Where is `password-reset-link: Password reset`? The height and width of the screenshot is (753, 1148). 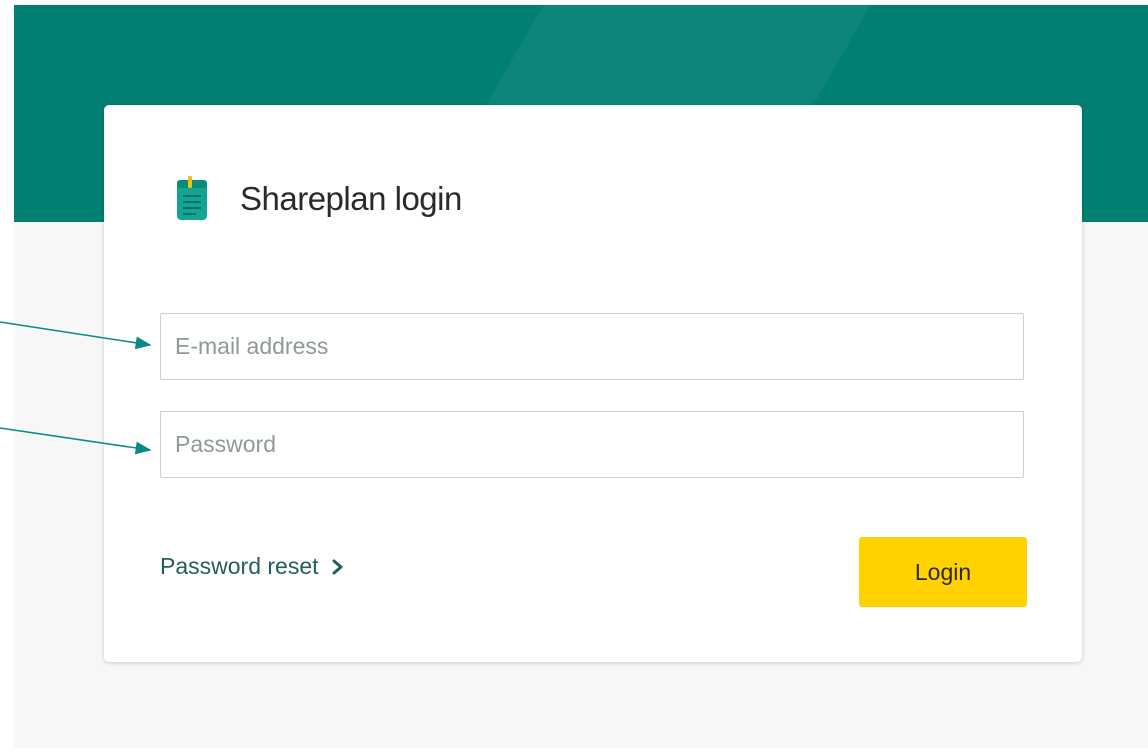 password-reset-link: Password reset is located at coordinates (252, 566).